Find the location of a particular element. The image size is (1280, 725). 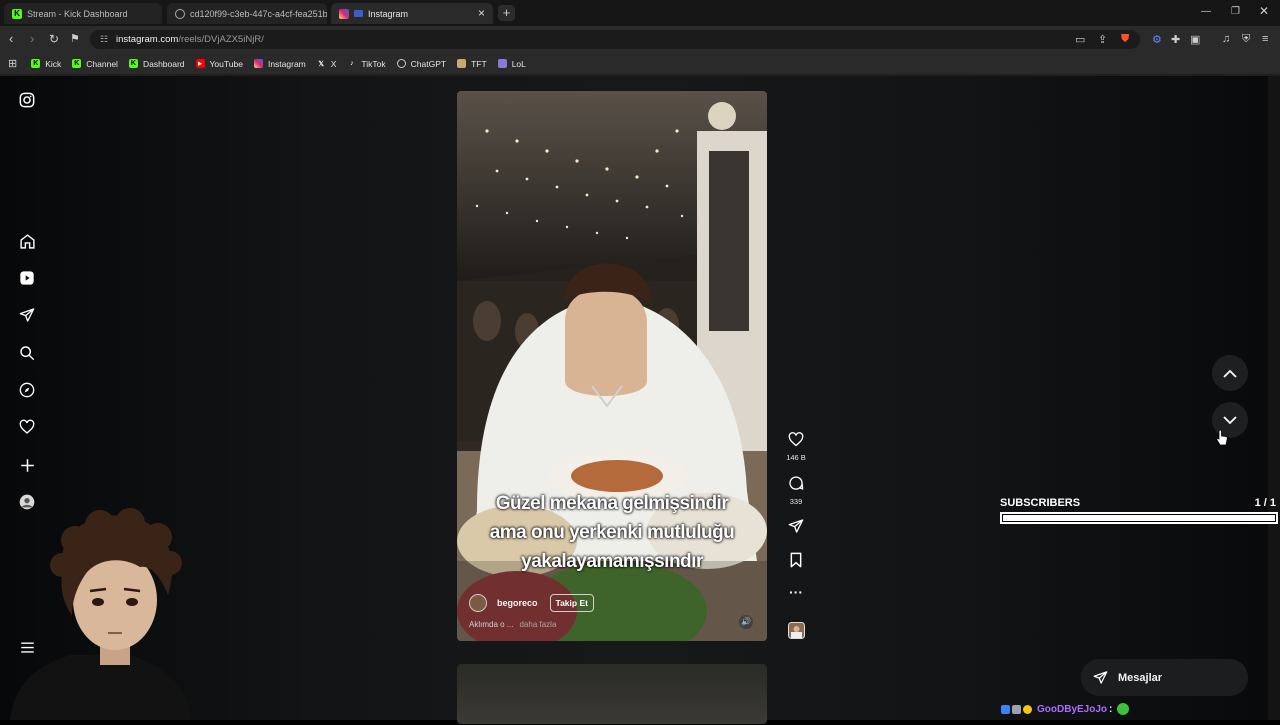

media-icon: ♫ is located at coordinates (1226, 39).